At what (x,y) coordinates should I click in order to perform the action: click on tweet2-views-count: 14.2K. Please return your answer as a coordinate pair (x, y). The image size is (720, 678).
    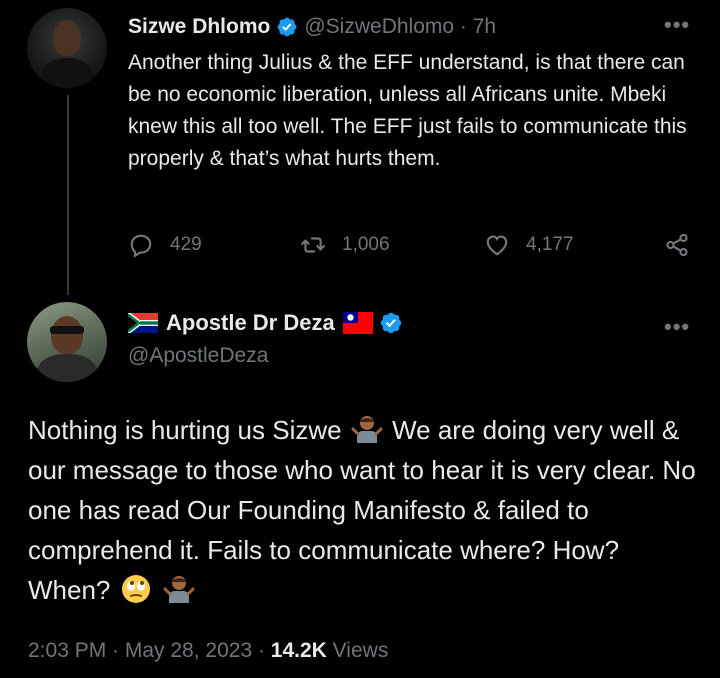
    Looking at the image, I should click on (299, 650).